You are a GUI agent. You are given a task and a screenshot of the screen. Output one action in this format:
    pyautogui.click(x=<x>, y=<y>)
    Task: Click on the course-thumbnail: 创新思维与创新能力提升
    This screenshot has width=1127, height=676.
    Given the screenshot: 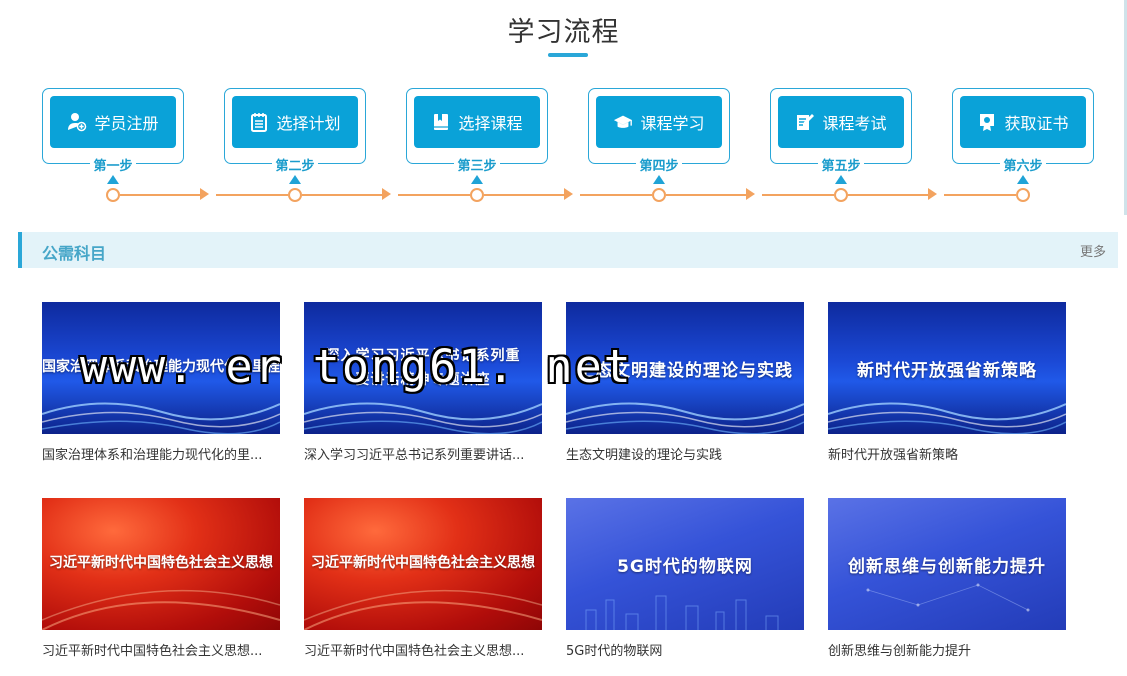 What is the action you would take?
    pyautogui.click(x=947, y=564)
    